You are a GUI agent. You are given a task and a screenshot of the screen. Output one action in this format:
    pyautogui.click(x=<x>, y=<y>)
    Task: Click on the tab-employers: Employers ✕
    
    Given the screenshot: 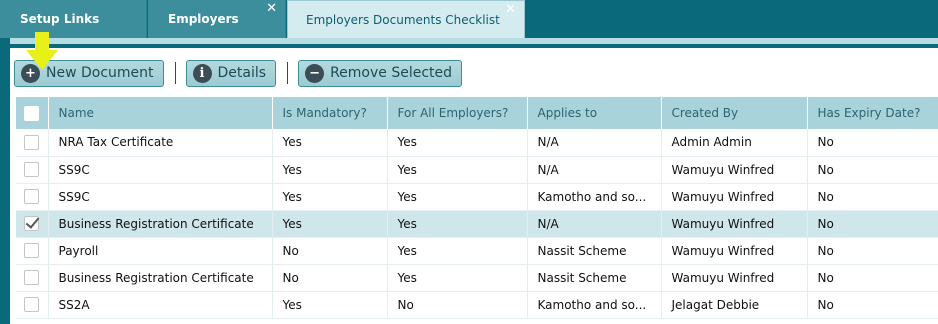 What is the action you would take?
    pyautogui.click(x=217, y=19)
    